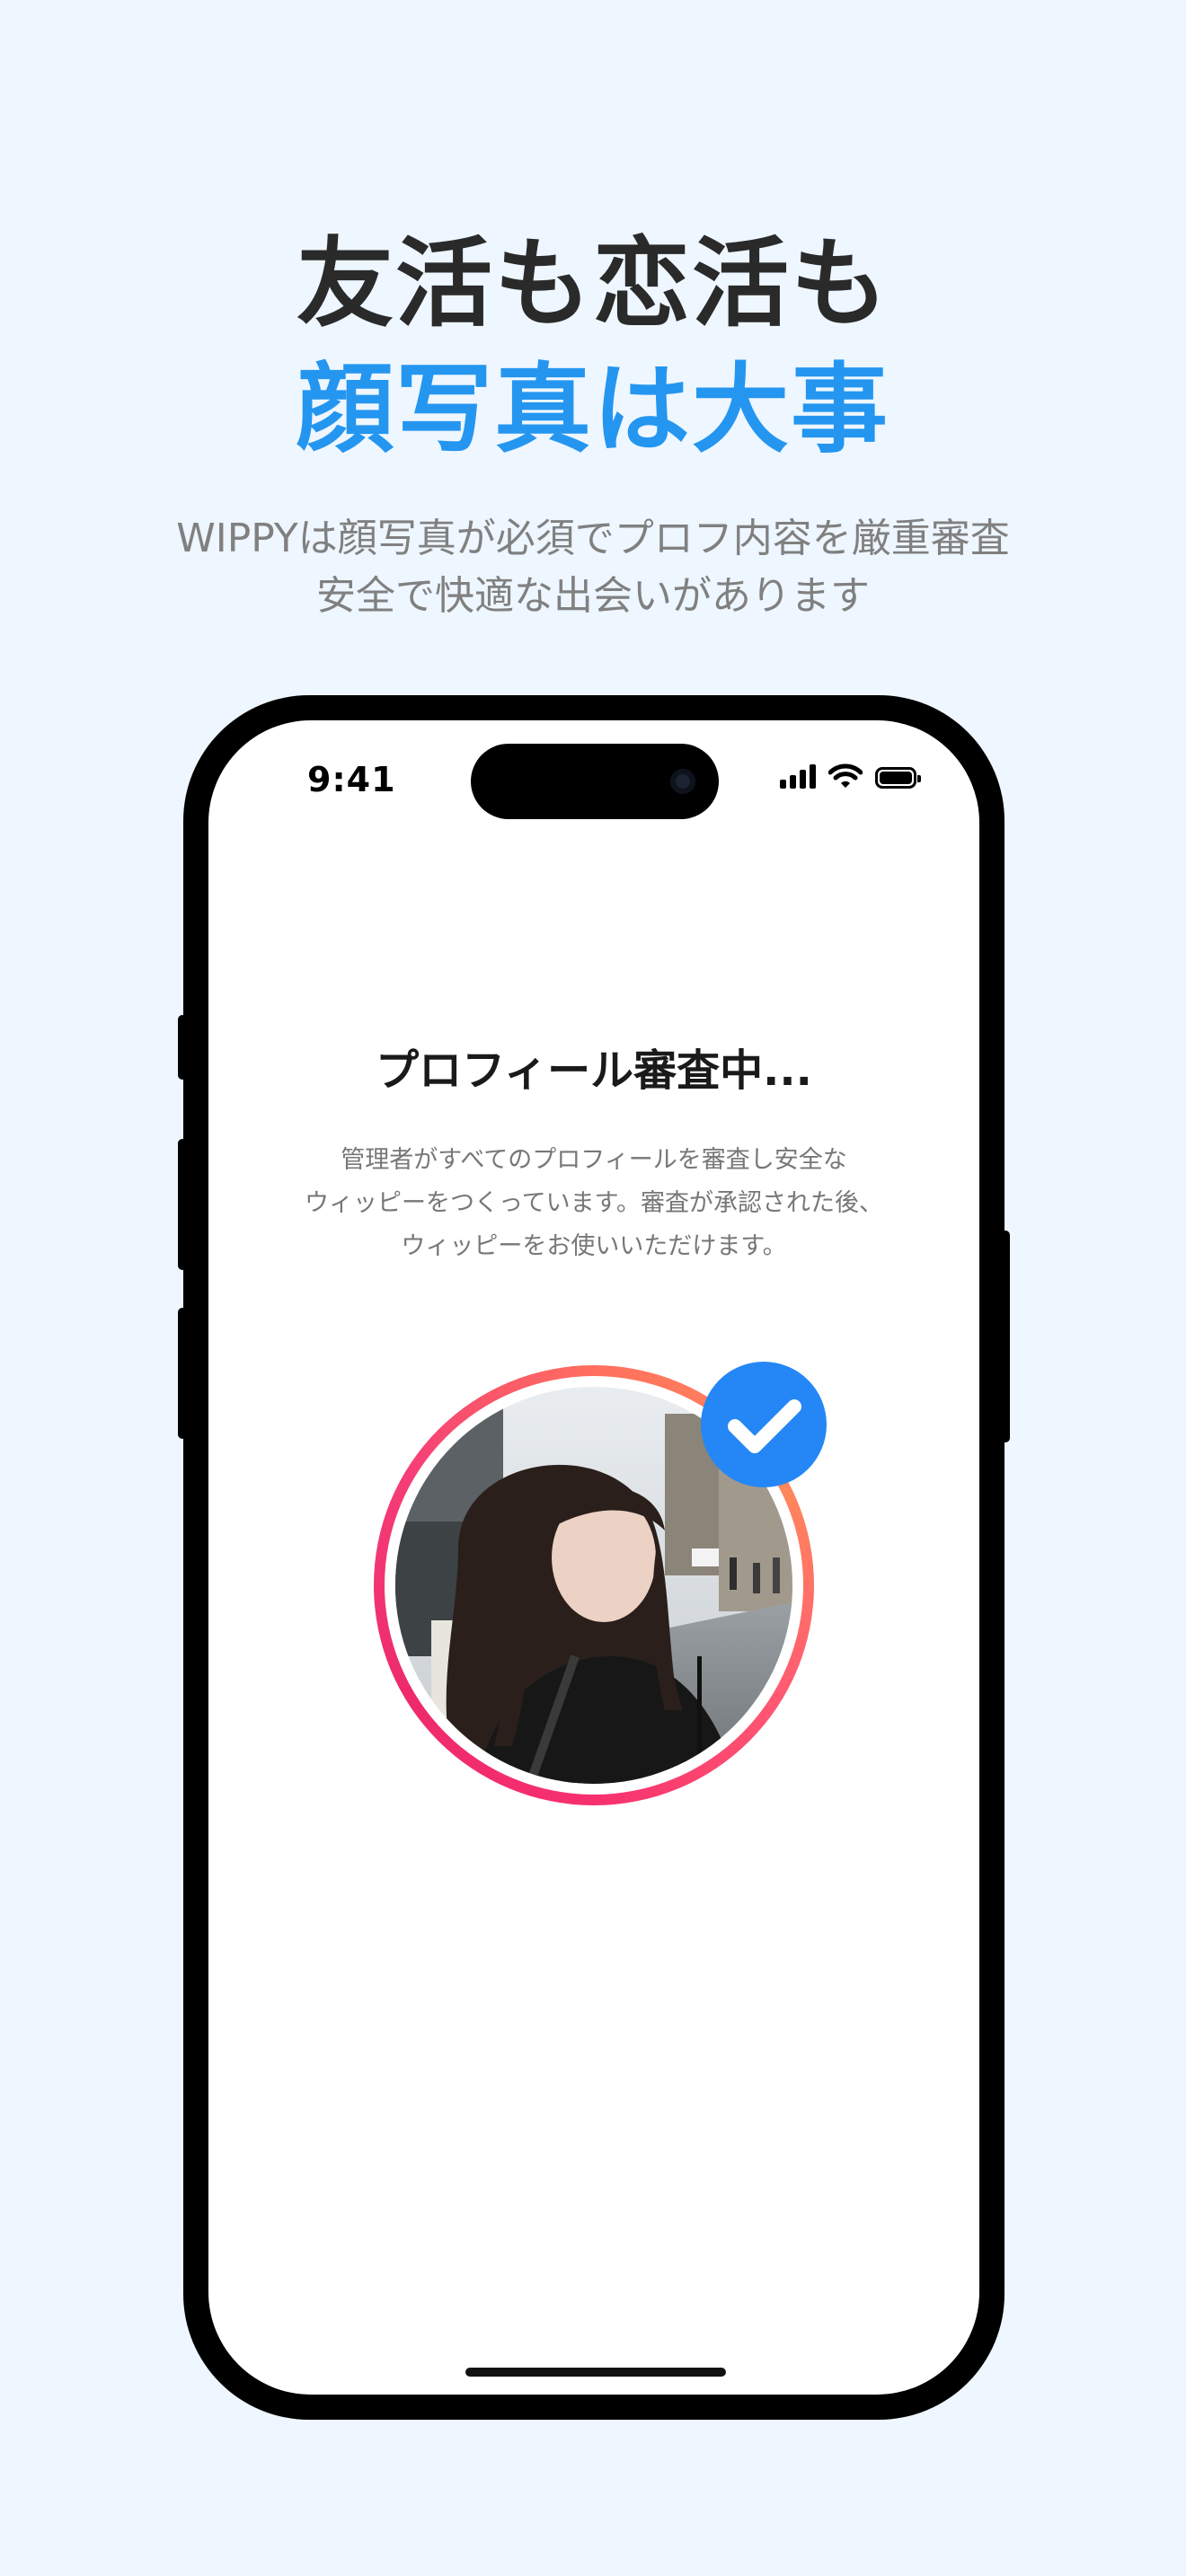 Image resolution: width=1186 pixels, height=2576 pixels. What do you see at coordinates (594, 1246) in the screenshot?
I see `review-description-line: ウィッピーをお使いいただけます。` at bounding box center [594, 1246].